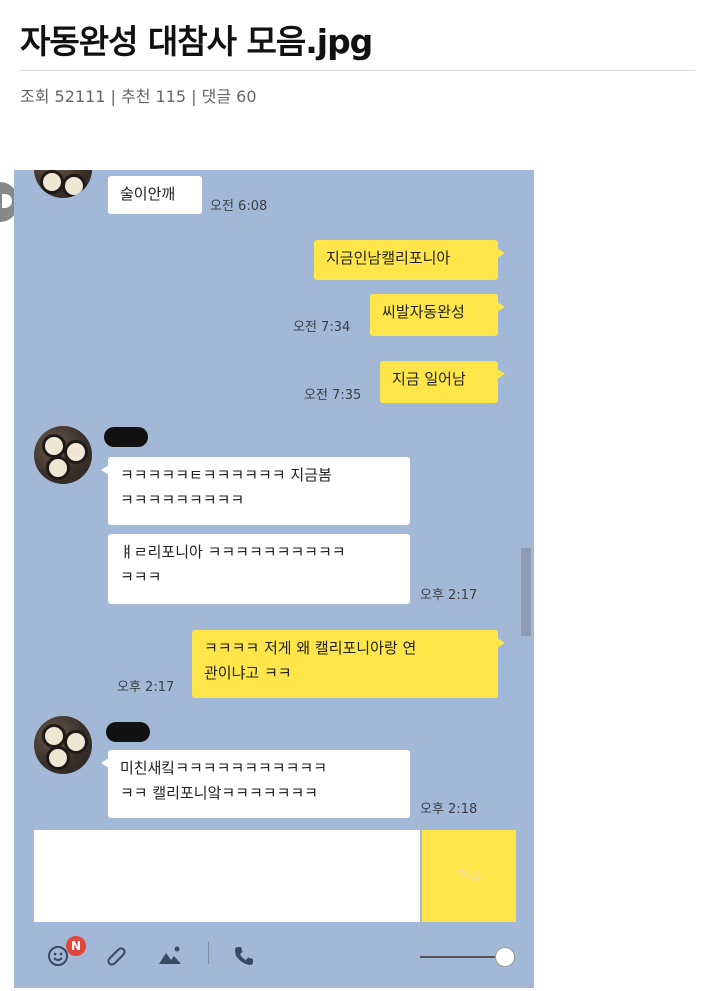 The image size is (714, 991). I want to click on post-meta: 조회 52111 | 추천 115 | 댓글 60, so click(138, 96).